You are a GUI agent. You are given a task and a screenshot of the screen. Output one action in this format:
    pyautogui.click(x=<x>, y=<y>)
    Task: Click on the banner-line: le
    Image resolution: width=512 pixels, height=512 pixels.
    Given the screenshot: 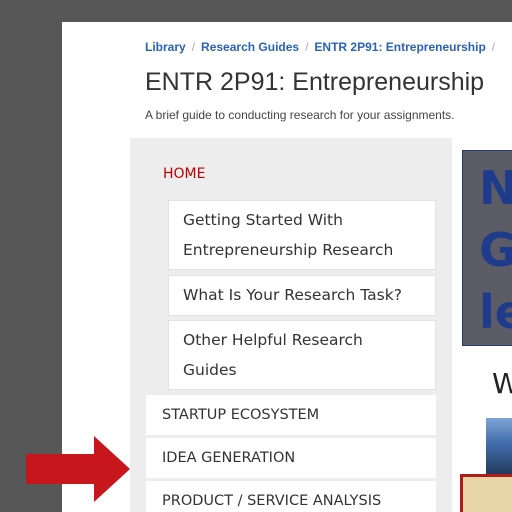 What is the action you would take?
    pyautogui.click(x=495, y=312)
    